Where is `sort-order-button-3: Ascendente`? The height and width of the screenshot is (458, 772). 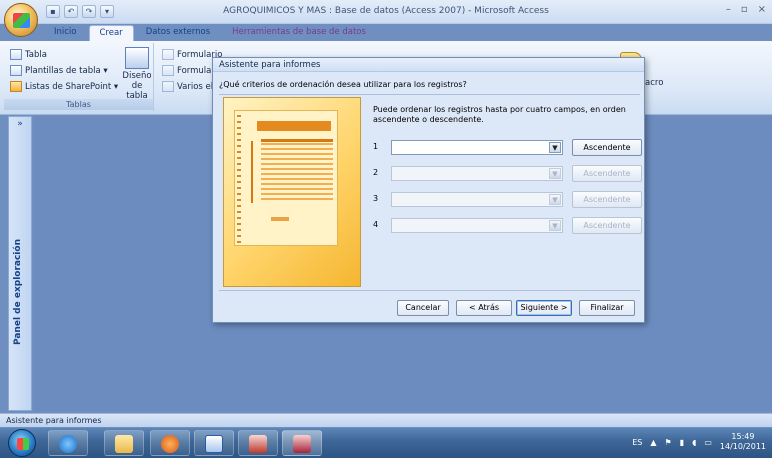
sort-order-button-3: Ascendente is located at coordinates (607, 199).